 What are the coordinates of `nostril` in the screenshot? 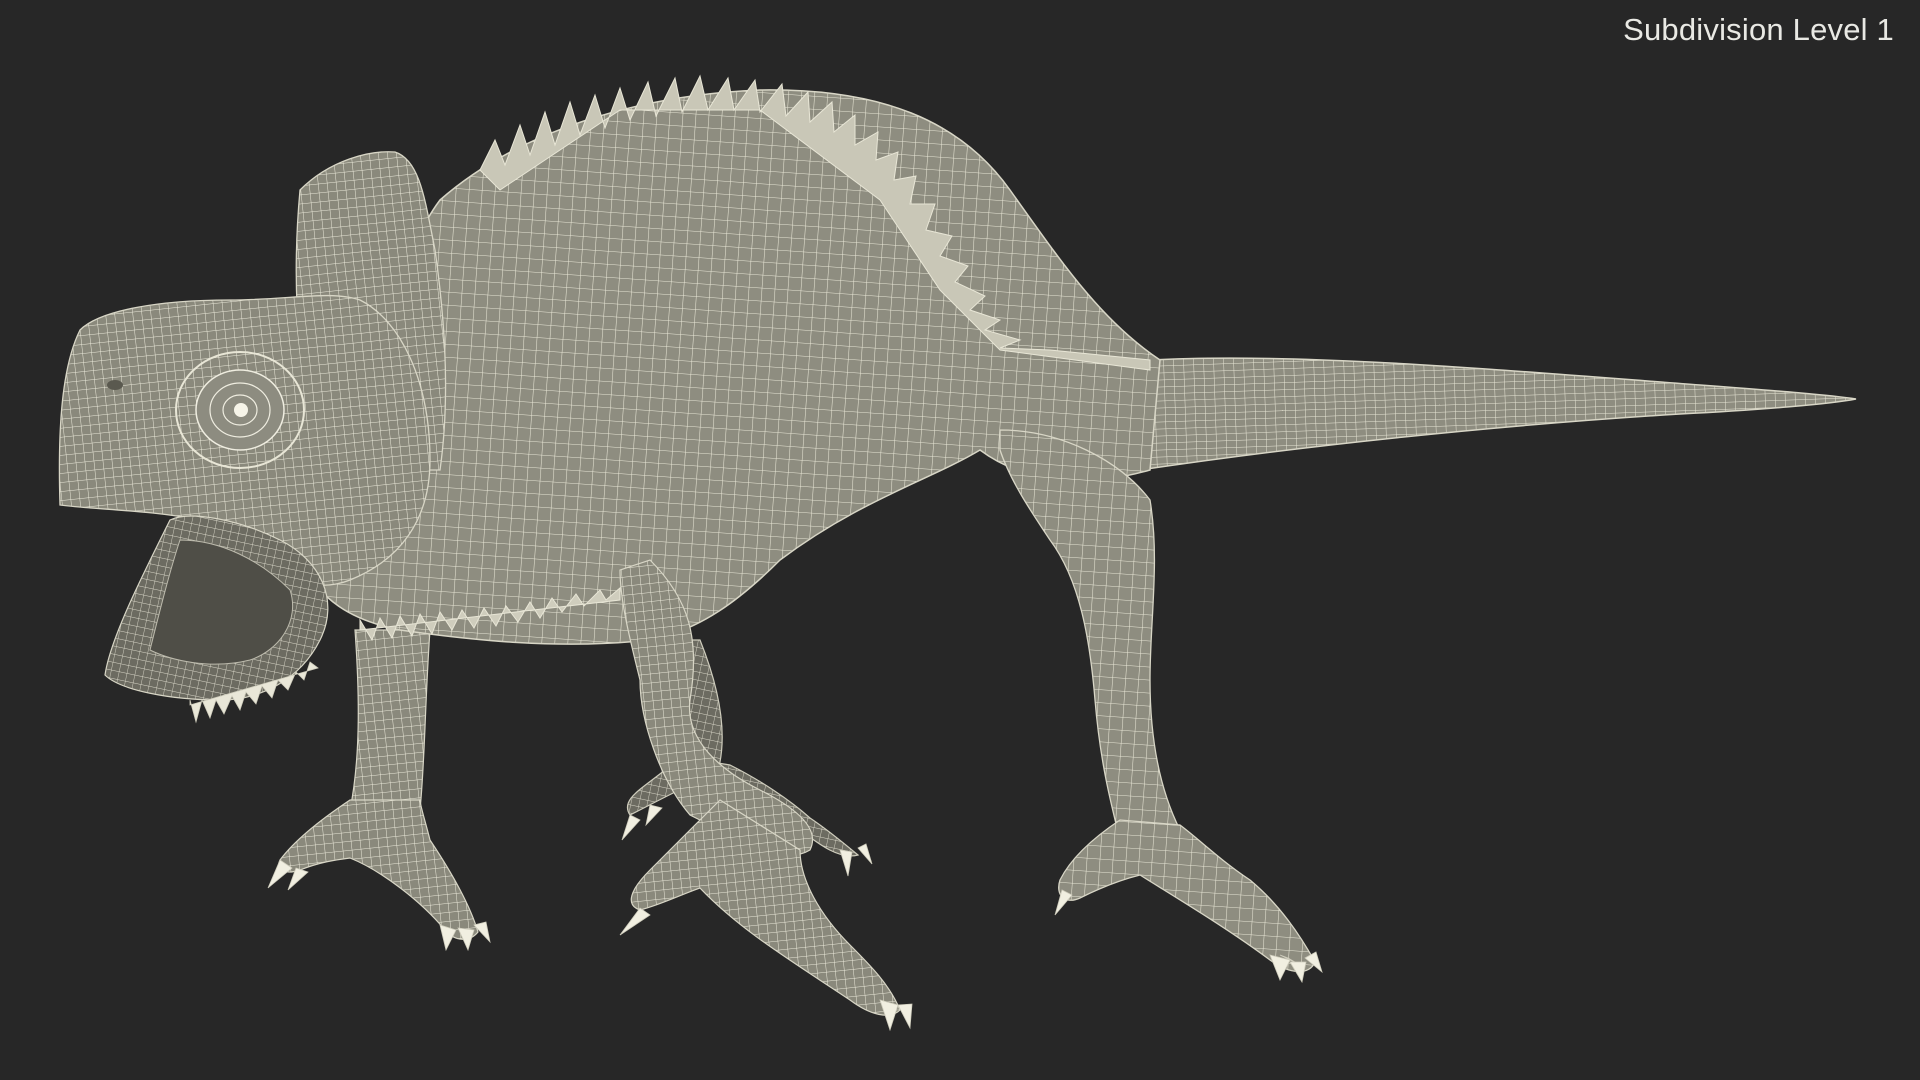 It's located at (115, 385).